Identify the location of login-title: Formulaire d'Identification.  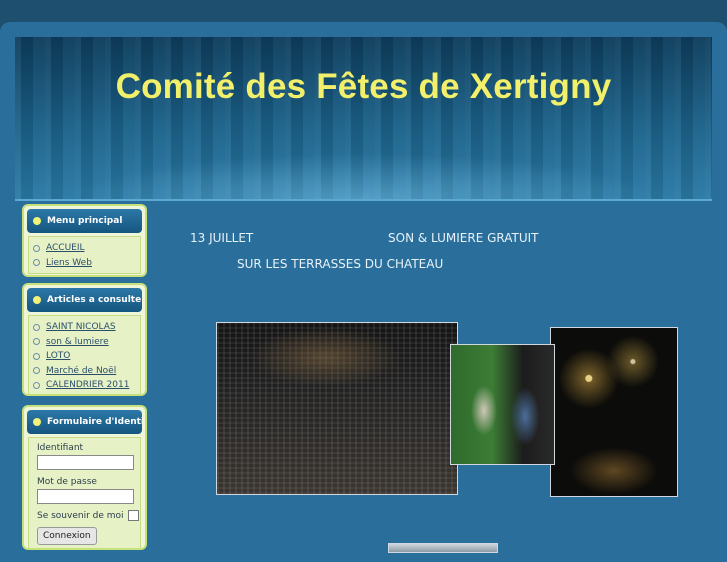
(94, 422).